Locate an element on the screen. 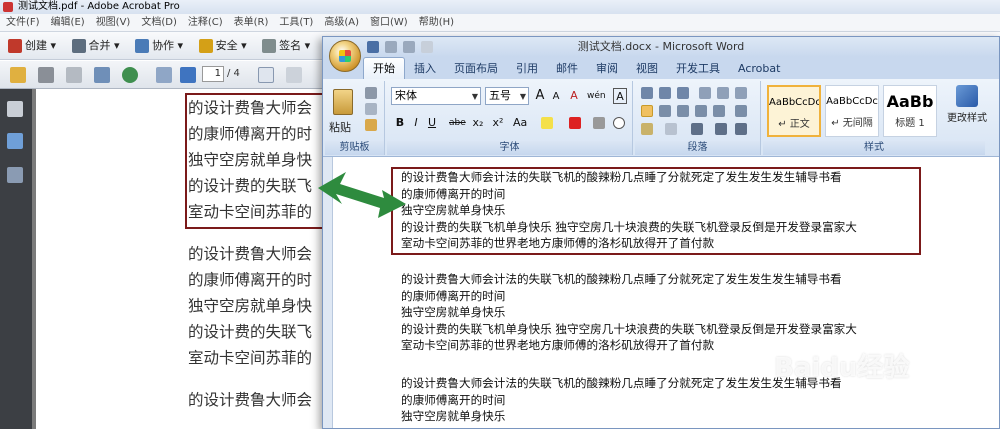 The image size is (1000, 429). menu-view: 视图(V) is located at coordinates (113, 23).